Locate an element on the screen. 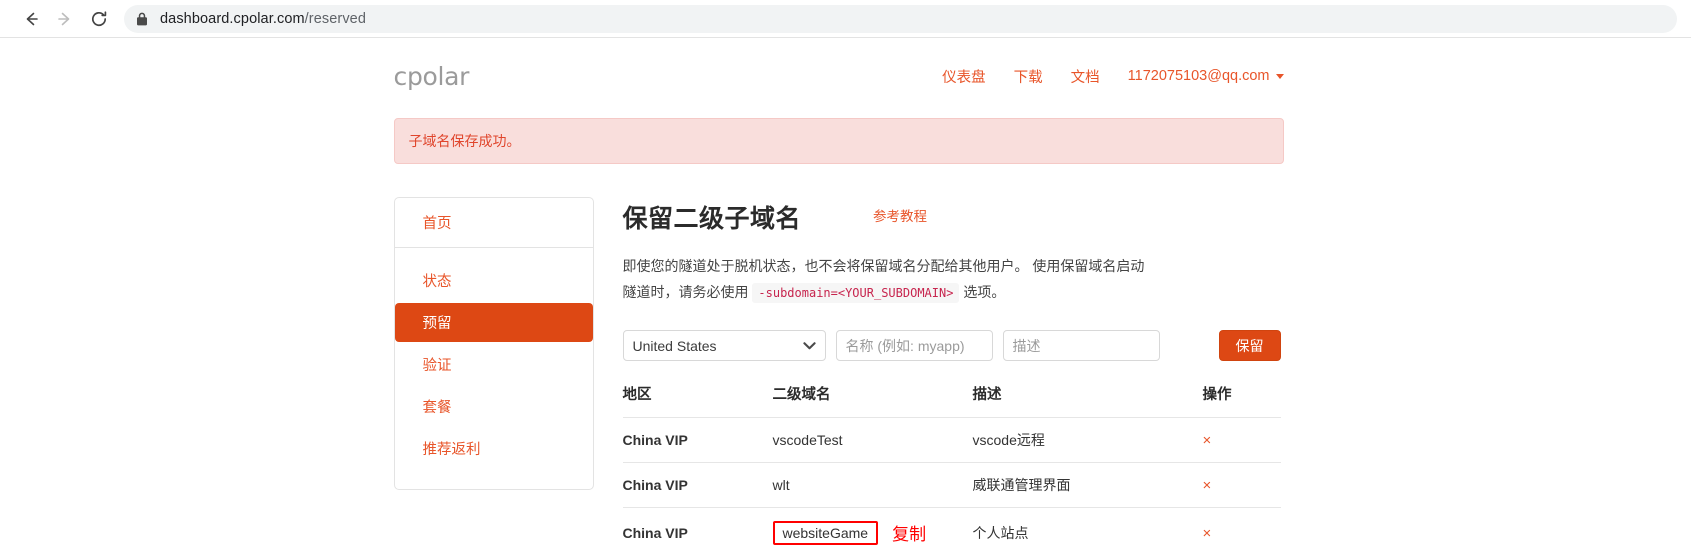  sidebar-item-referral: 推荐返利 is located at coordinates (494, 448).